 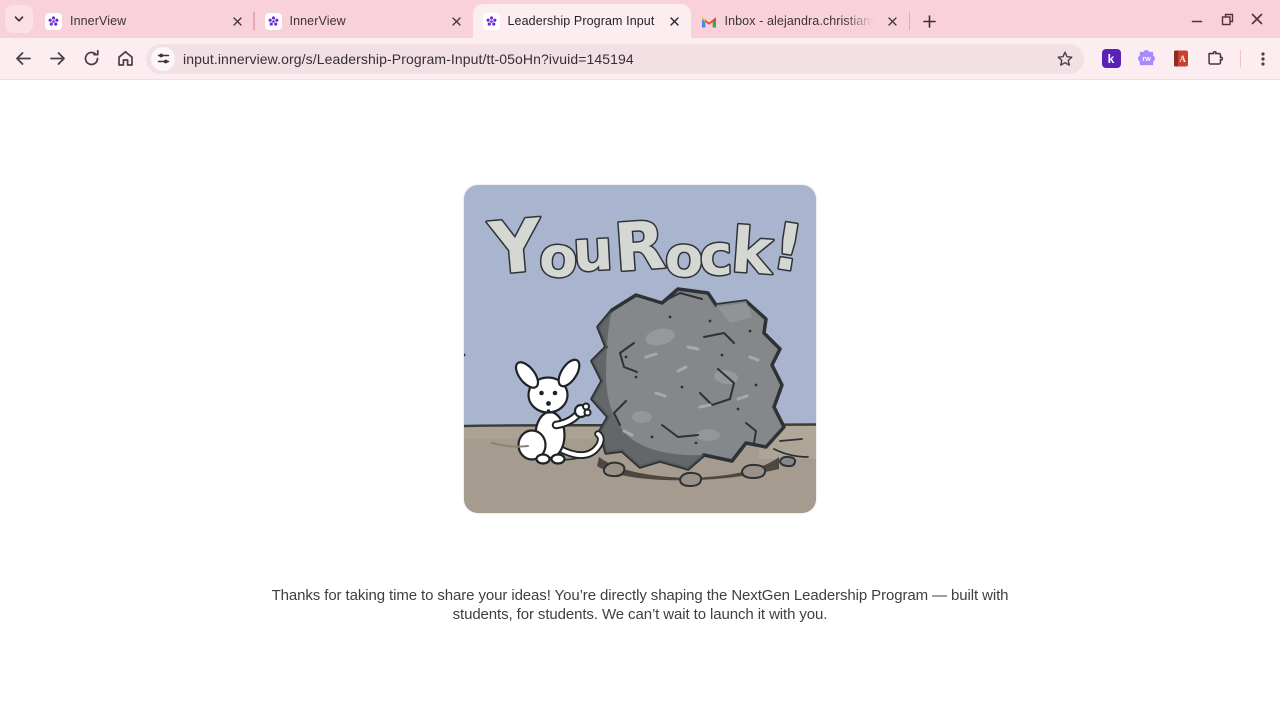 I want to click on tab-innerview-2: InnerView, so click(x=364, y=21).